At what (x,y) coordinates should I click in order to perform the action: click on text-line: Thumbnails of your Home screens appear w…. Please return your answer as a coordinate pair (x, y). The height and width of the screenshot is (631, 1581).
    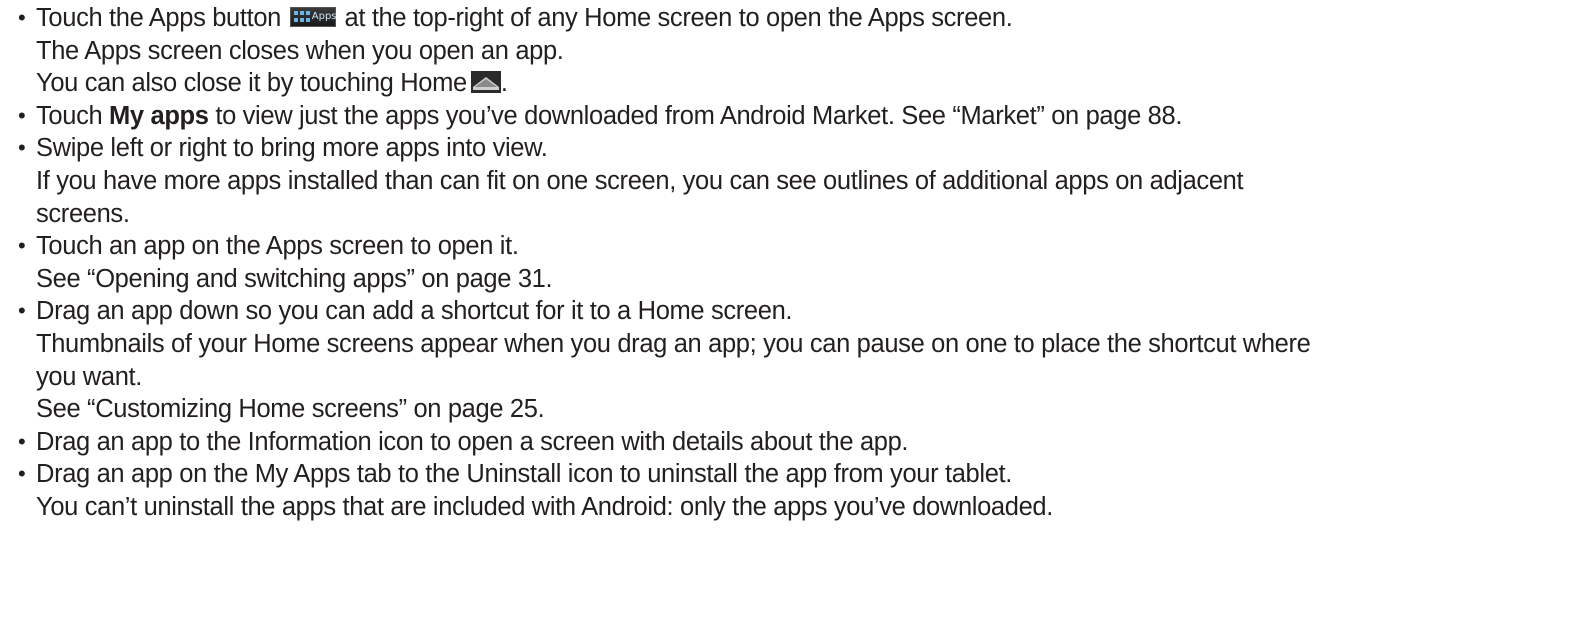
    Looking at the image, I should click on (673, 343).